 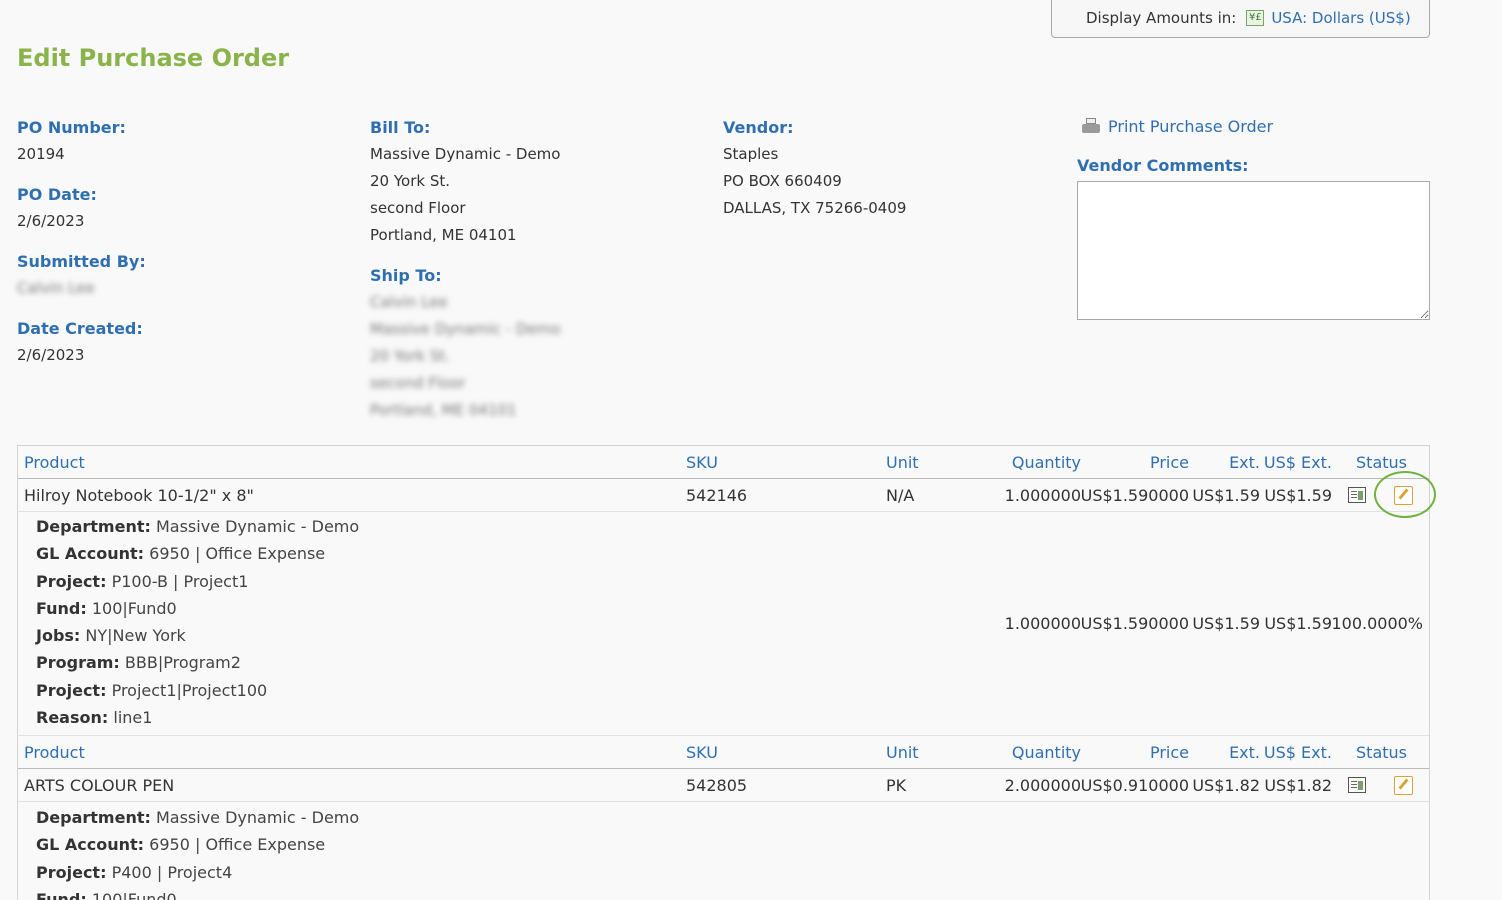 I want to click on price: US$0.910000, so click(x=1134, y=785).